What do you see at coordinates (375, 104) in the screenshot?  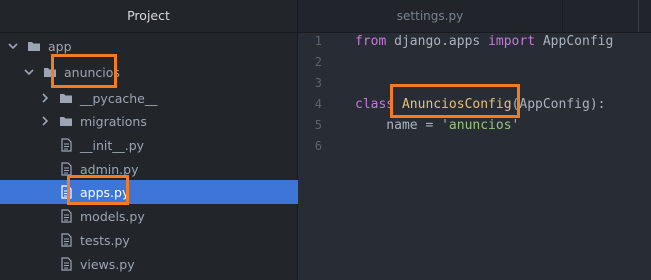 I see `keyword-token: class` at bounding box center [375, 104].